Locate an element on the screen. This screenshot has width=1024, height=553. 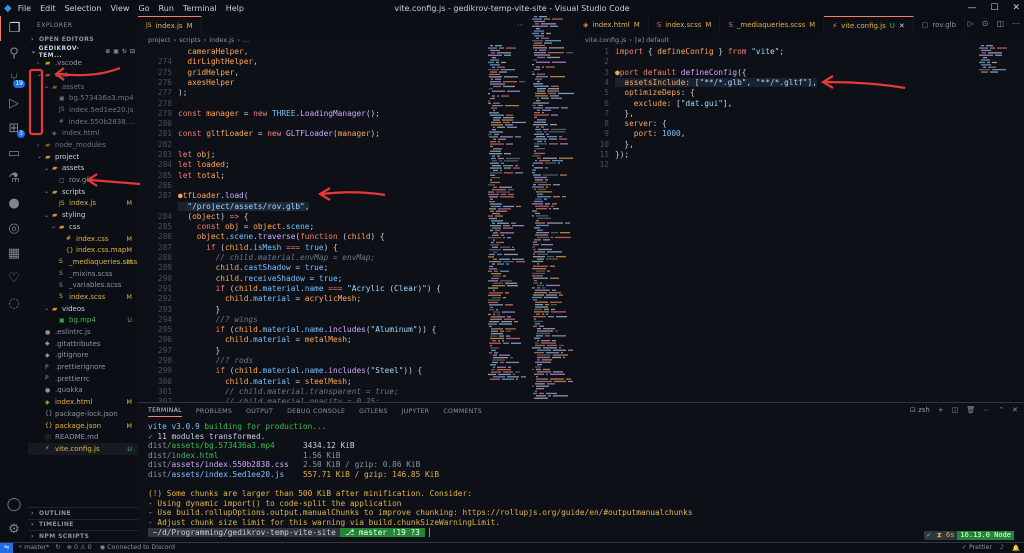
github-icon: ● is located at coordinates (14, 203).